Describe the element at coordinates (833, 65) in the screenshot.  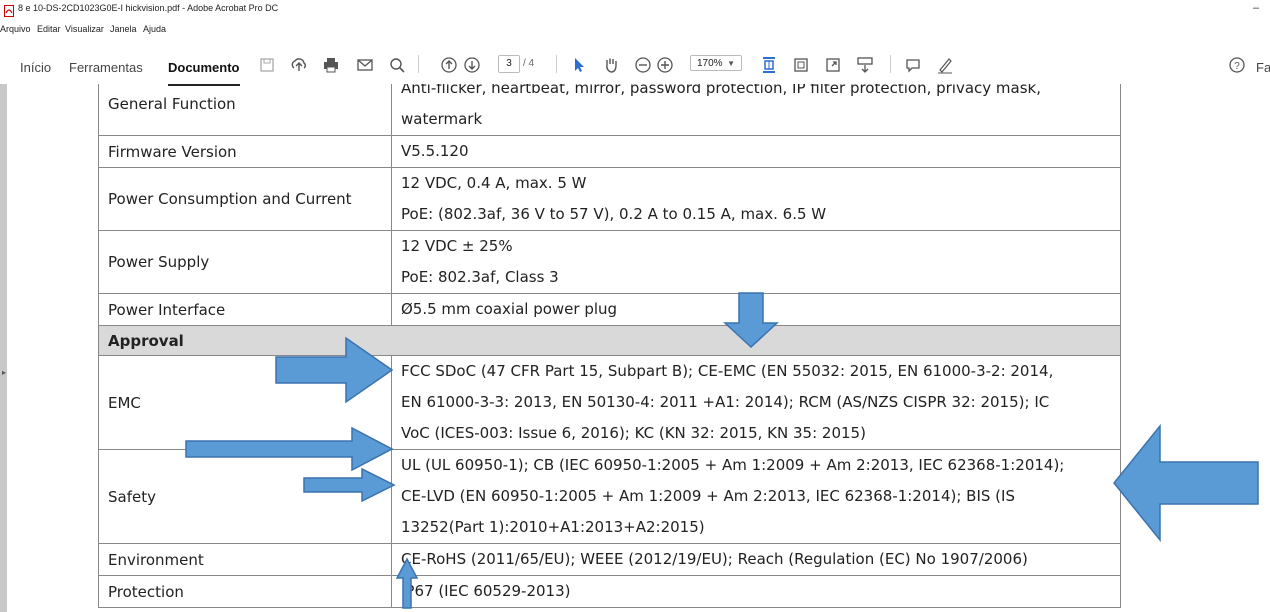
I see `fullscreen-icon` at that location.